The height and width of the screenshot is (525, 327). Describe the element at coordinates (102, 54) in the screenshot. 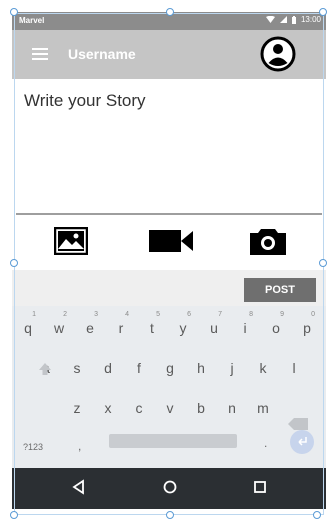

I see `username-title: Username` at that location.